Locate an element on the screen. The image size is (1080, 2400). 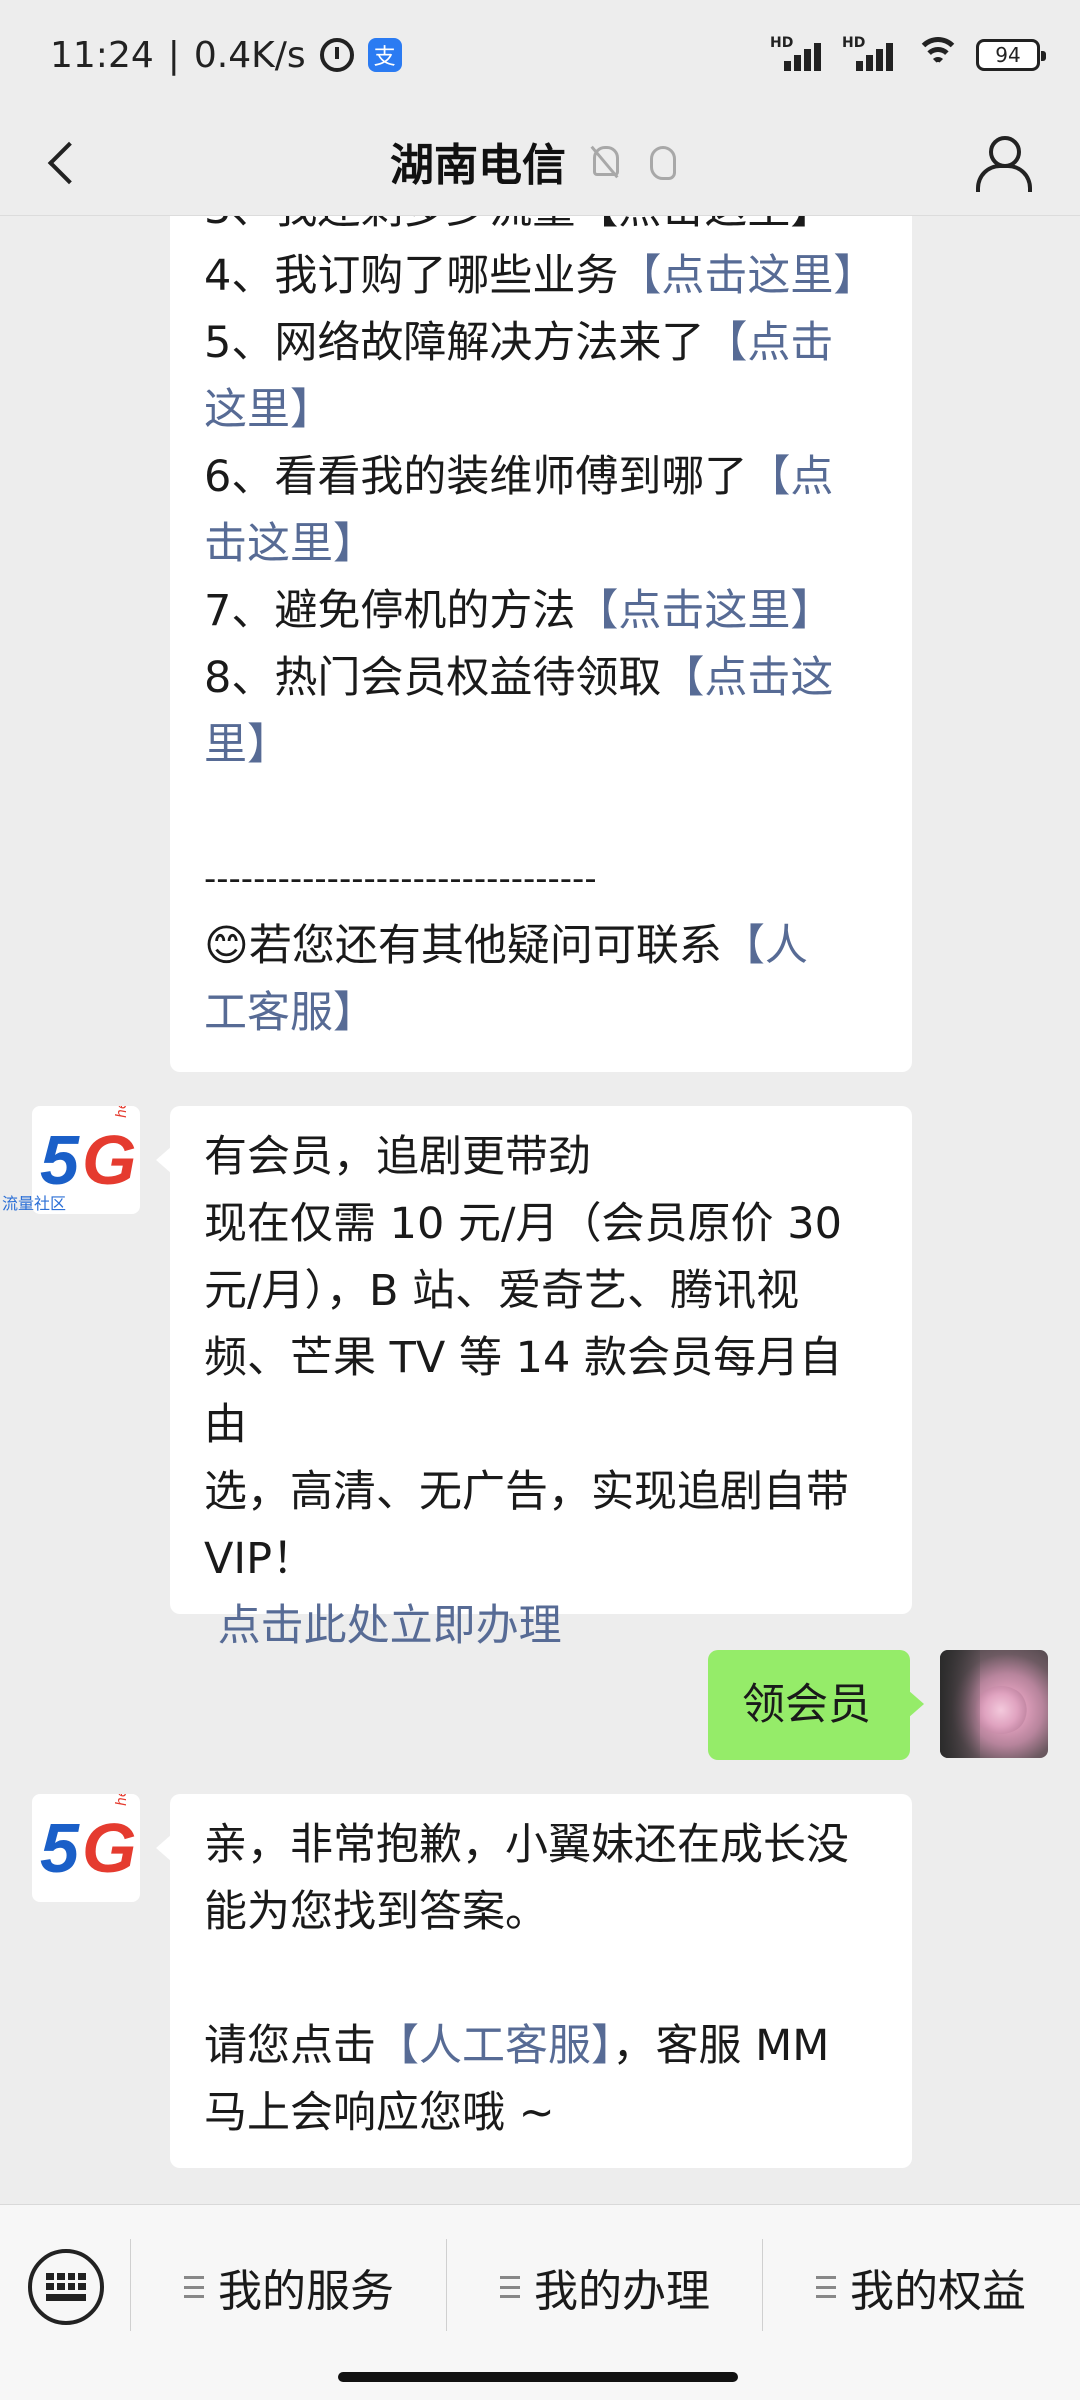
signal-hd-label-2: HD is located at coordinates (854, 43).